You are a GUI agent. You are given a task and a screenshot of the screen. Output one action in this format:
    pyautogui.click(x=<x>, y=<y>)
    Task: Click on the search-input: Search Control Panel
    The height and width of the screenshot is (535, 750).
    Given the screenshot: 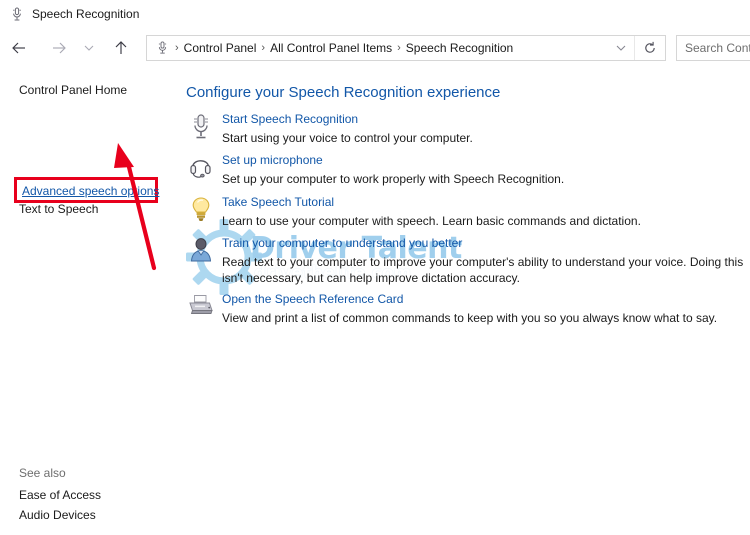 What is the action you would take?
    pyautogui.click(x=717, y=48)
    